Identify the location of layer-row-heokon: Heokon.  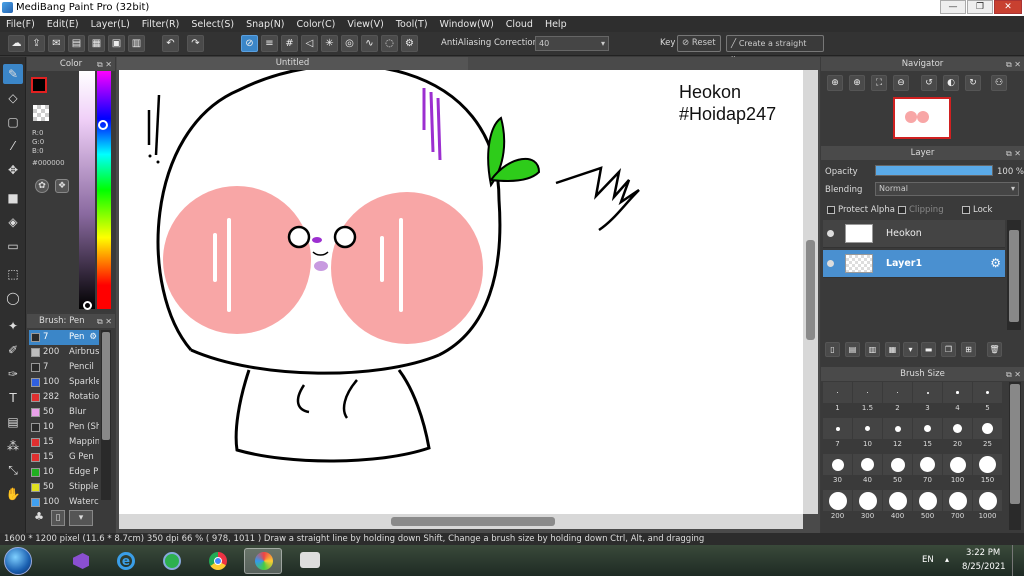
(914, 234).